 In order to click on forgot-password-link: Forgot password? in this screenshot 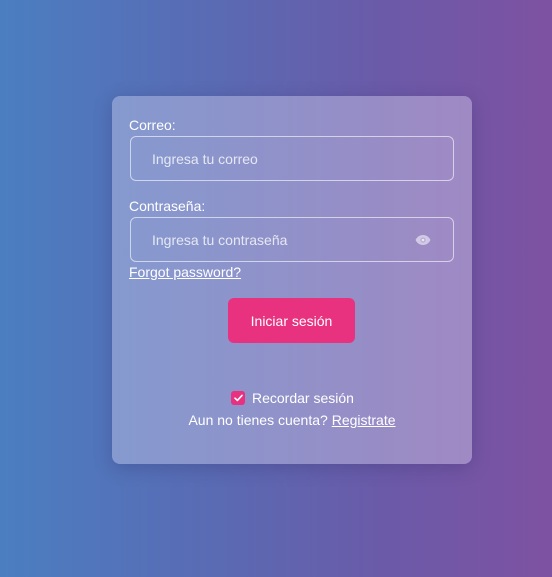, I will do `click(185, 272)`.